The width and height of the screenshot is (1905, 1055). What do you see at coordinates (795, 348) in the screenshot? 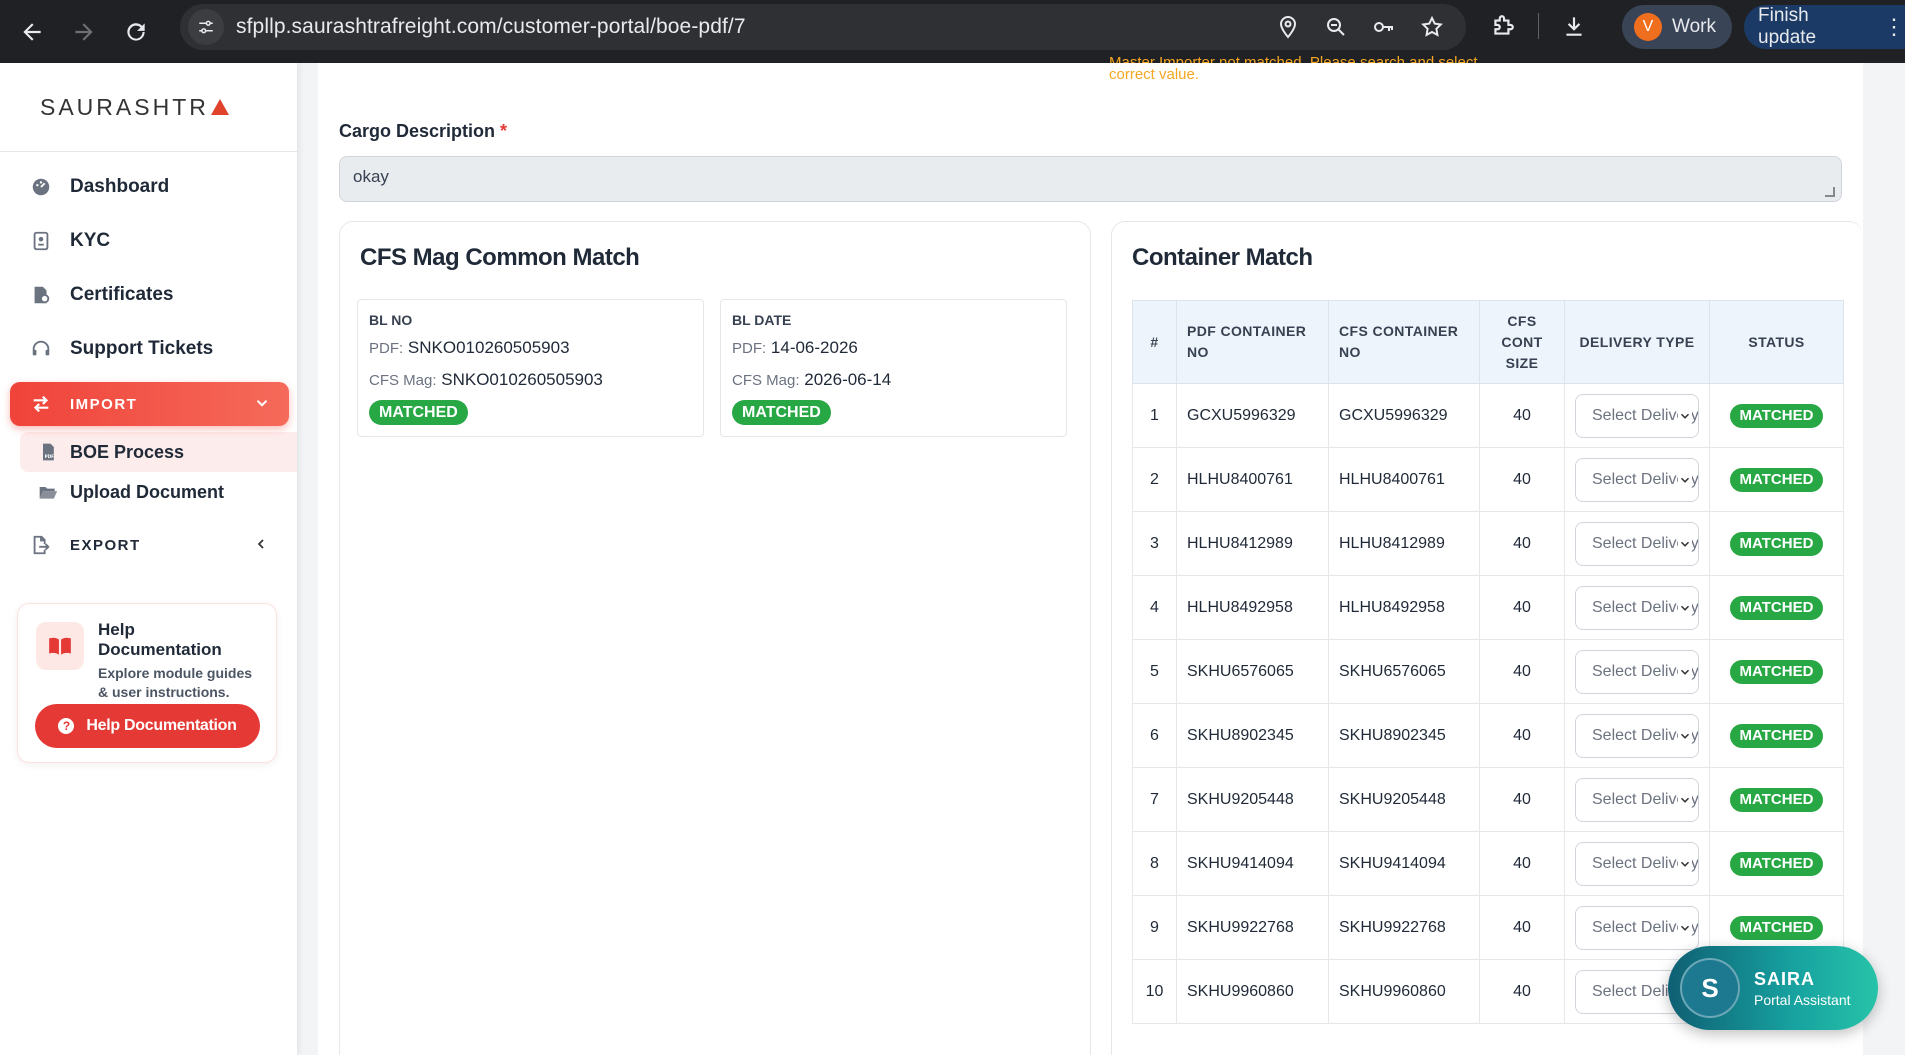
I see `bl-date-pdf-row: PDF: 14-06-2026` at bounding box center [795, 348].